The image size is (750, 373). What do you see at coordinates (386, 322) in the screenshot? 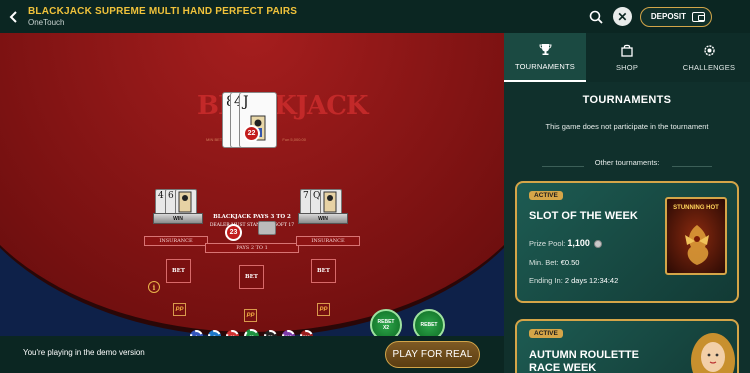
I see `rebet-x2-button: REBET X2` at bounding box center [386, 322].